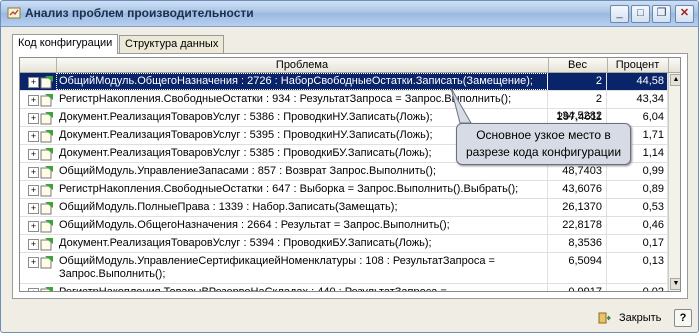  Describe the element at coordinates (577, 106) in the screenshot. I see `cell-weight: 2 134,5282` at that location.